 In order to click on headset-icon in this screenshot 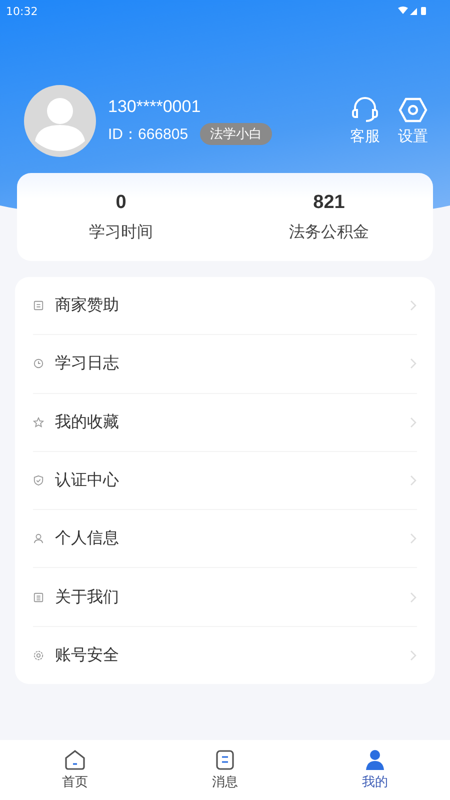, I will do `click(365, 109)`.